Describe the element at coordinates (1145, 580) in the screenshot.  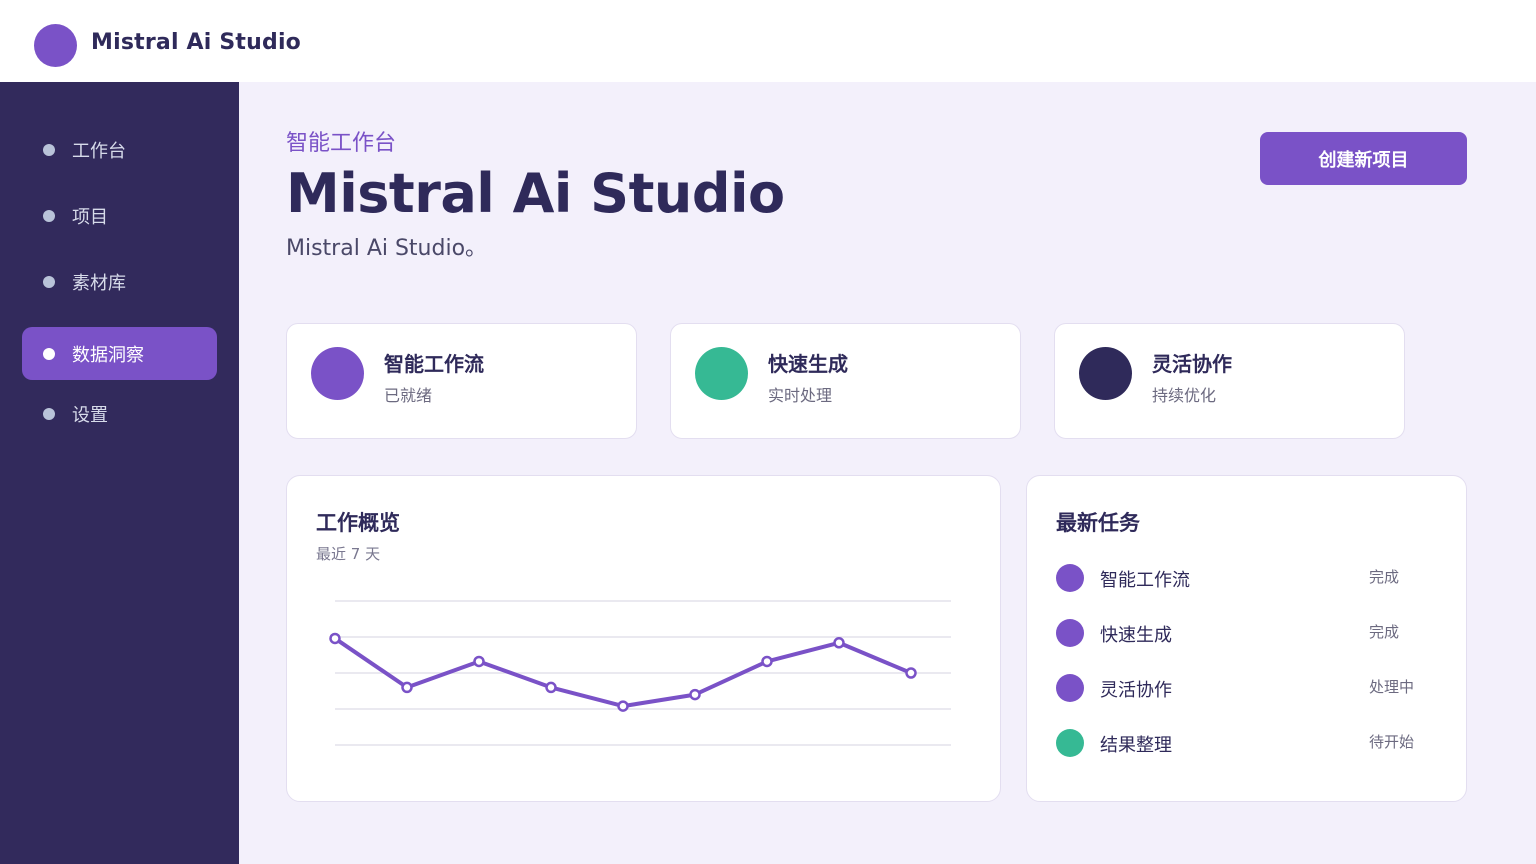
I see `task-name: 智能工作流` at that location.